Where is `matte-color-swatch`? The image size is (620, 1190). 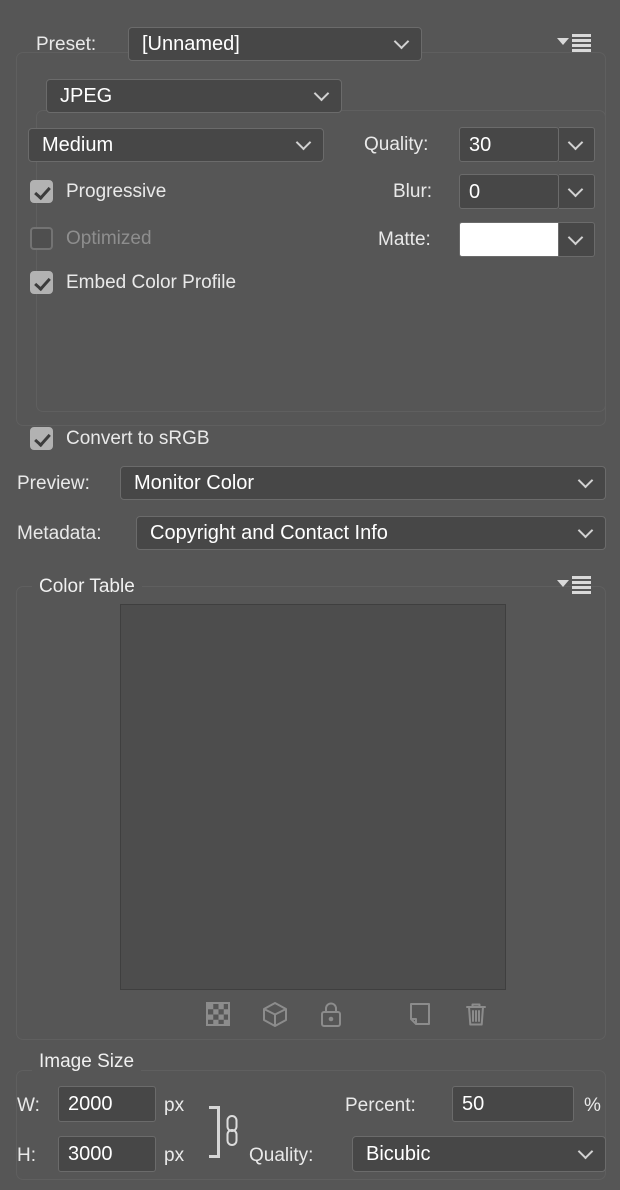 matte-color-swatch is located at coordinates (509, 239).